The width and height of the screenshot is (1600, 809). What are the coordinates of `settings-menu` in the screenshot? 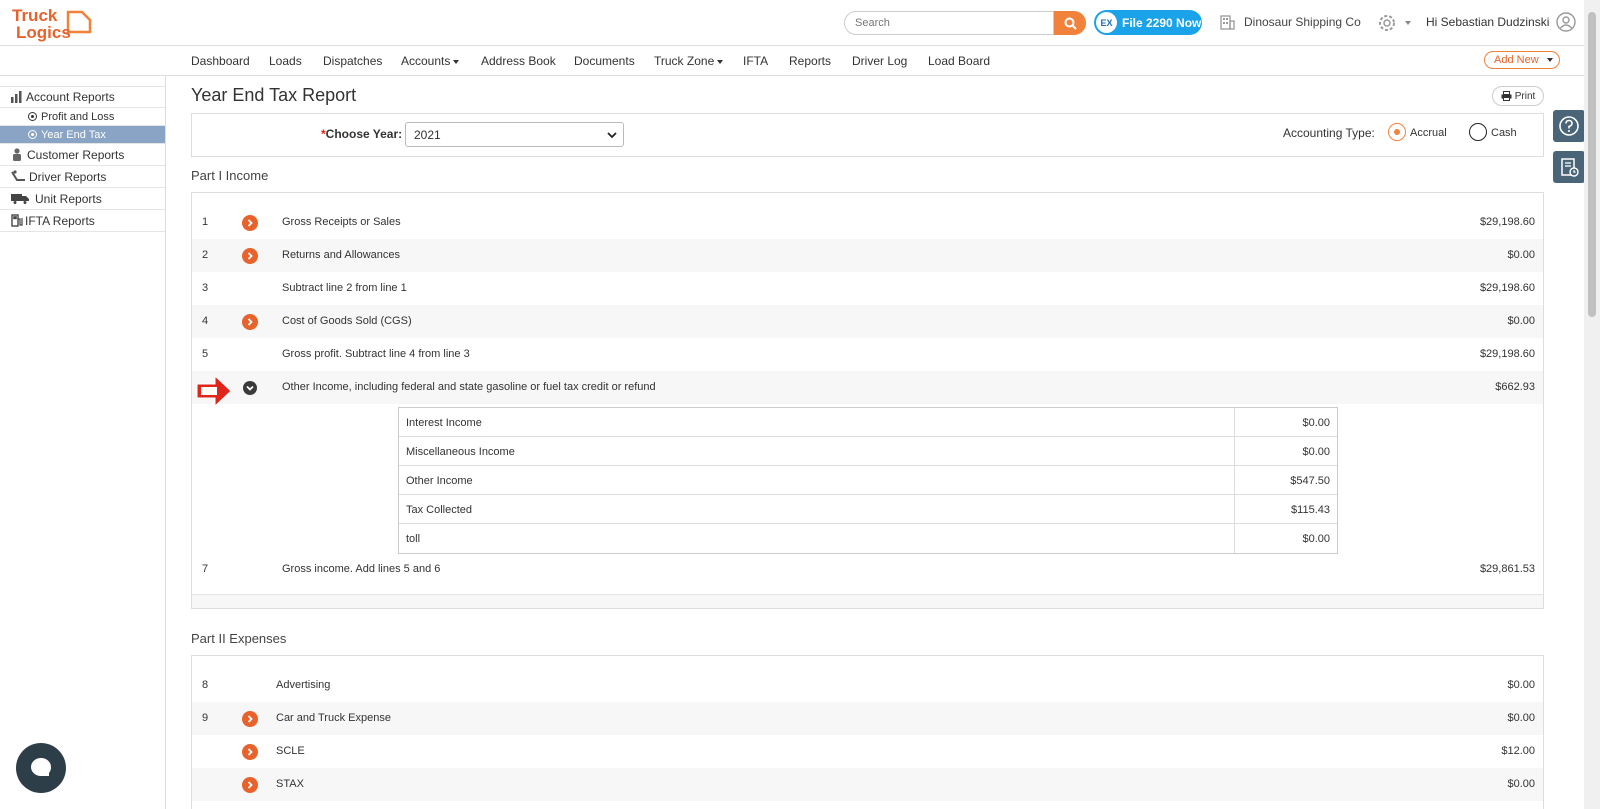 It's located at (1393, 23).